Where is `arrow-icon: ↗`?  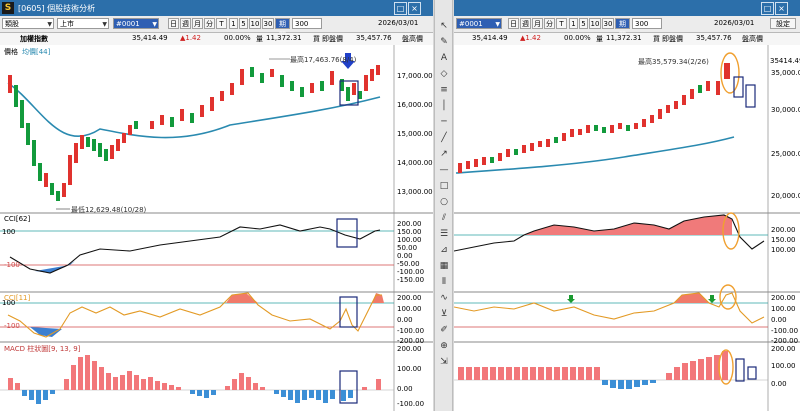 arrow-icon: ↗ is located at coordinates (444, 154).